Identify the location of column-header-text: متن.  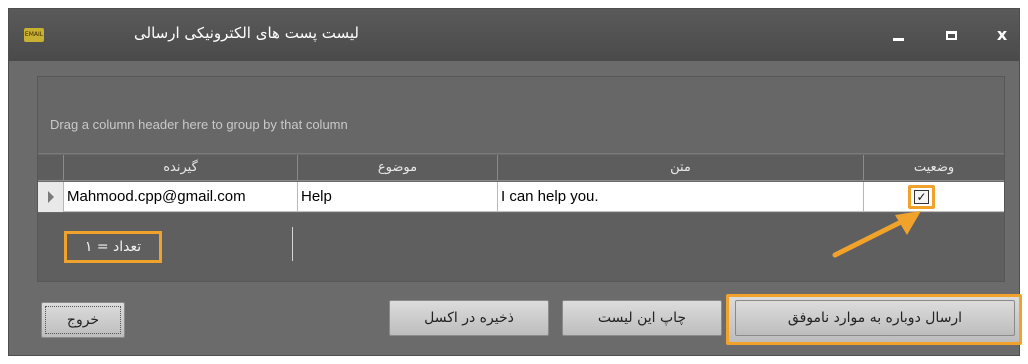
(681, 168).